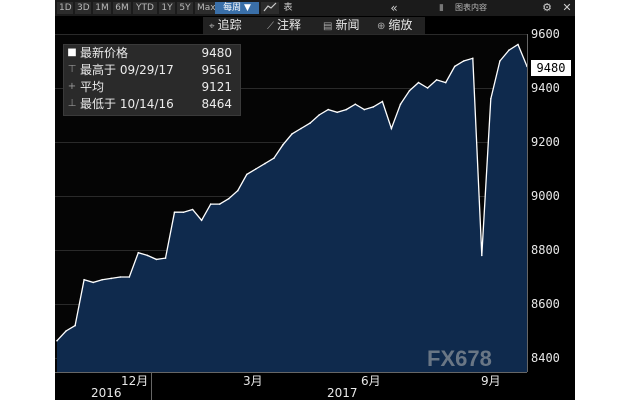 The image size is (640, 400). I want to click on legend-avg: + 平均 9121, so click(152, 87).